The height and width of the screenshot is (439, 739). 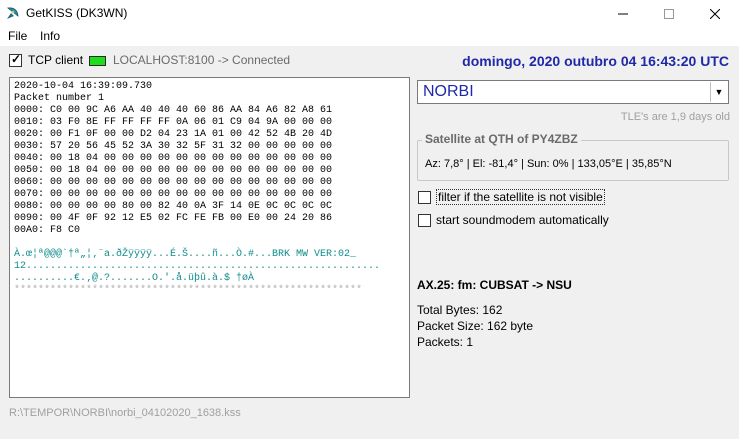 What do you see at coordinates (718, 92) in the screenshot?
I see `chevron-down-icon: ▼` at bounding box center [718, 92].